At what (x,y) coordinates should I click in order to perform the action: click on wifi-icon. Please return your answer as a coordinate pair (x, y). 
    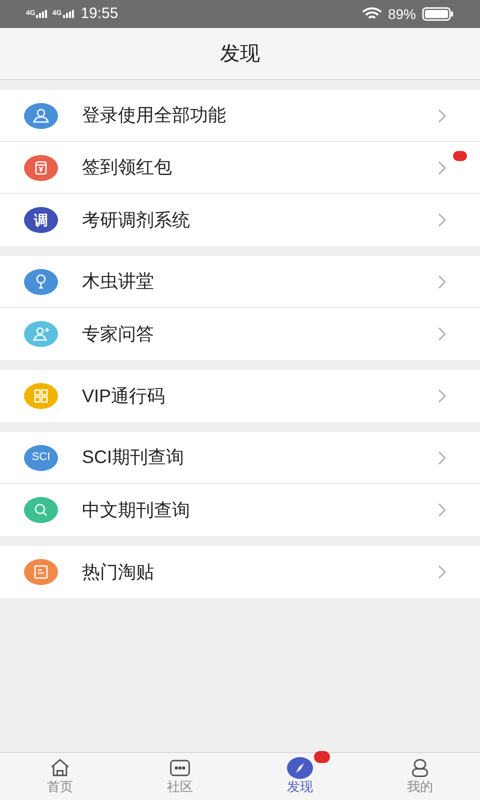
    Looking at the image, I should click on (372, 14).